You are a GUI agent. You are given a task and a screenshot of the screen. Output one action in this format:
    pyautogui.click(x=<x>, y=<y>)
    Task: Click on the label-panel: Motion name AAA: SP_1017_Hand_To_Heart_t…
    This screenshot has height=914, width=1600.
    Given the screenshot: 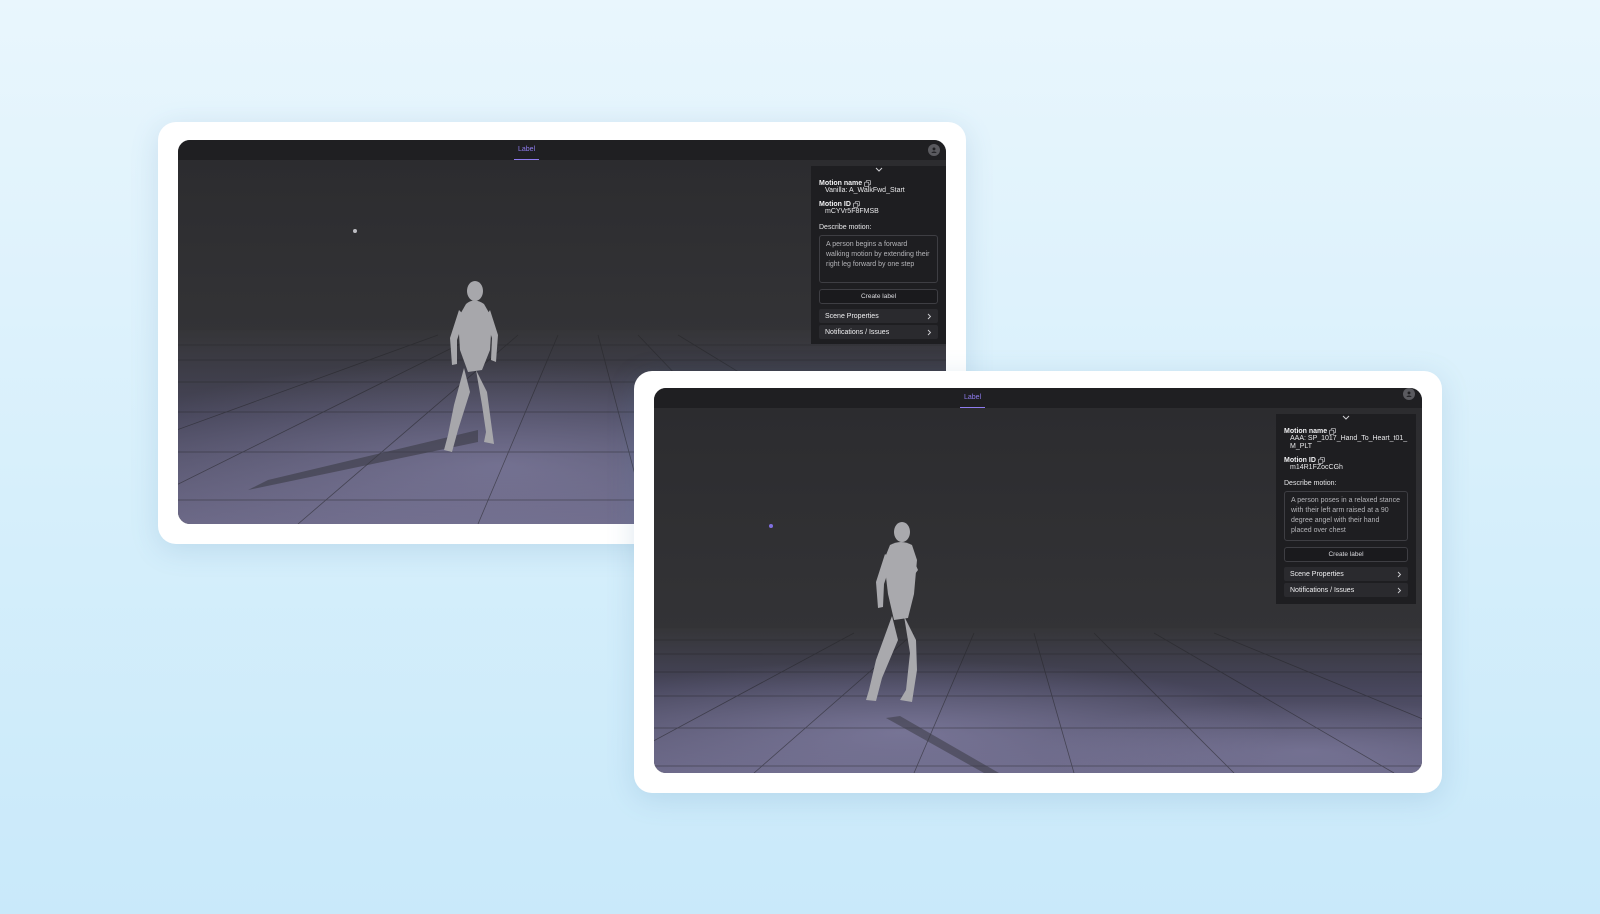 What is the action you would take?
    pyautogui.click(x=1346, y=509)
    